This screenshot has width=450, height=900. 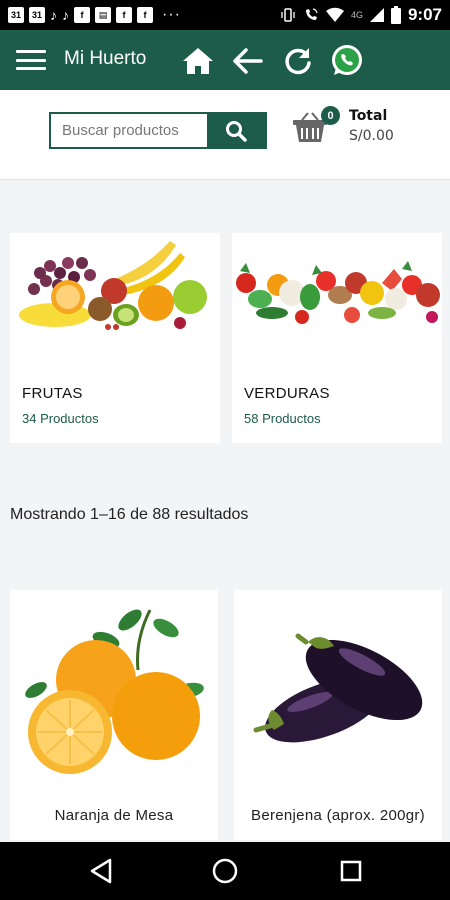 I want to click on battery-icon, so click(x=395, y=15).